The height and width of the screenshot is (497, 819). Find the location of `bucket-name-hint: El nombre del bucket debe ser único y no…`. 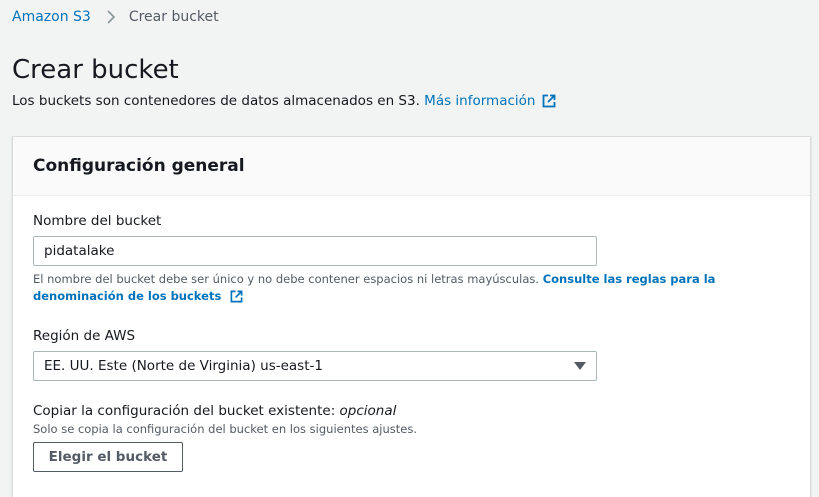

bucket-name-hint: El nombre del bucket debe ser único y no… is located at coordinates (413, 288).